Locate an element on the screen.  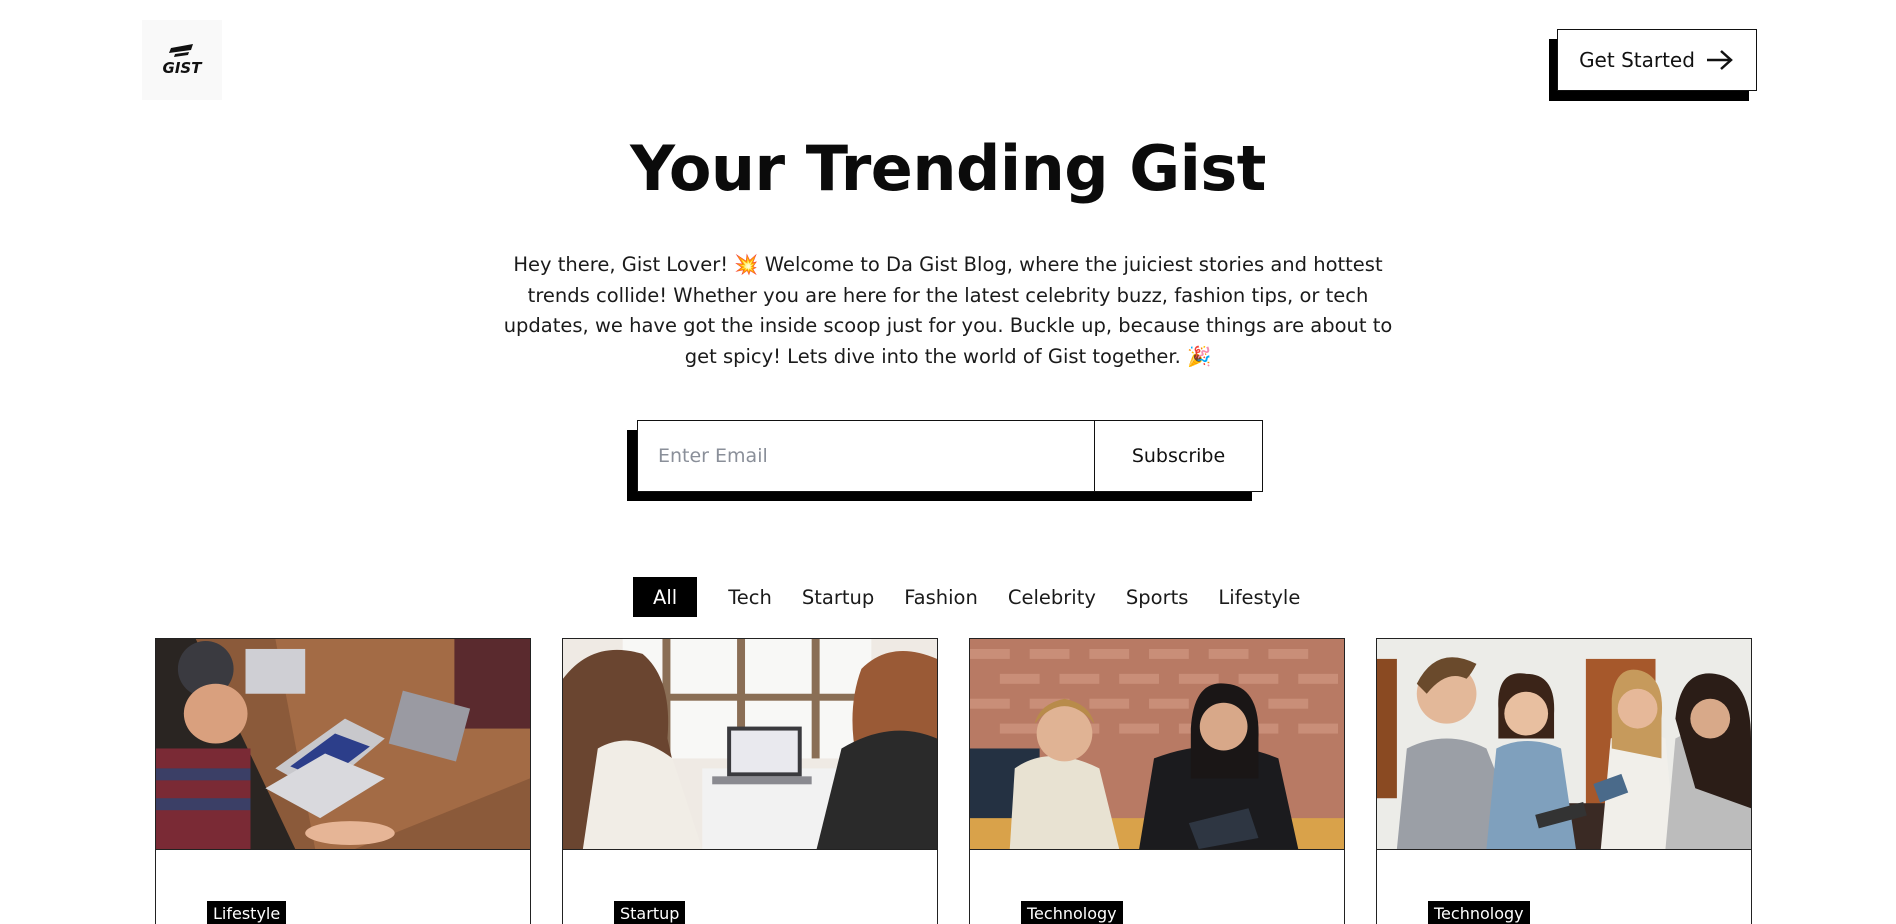
tab-all: All is located at coordinates (665, 597).